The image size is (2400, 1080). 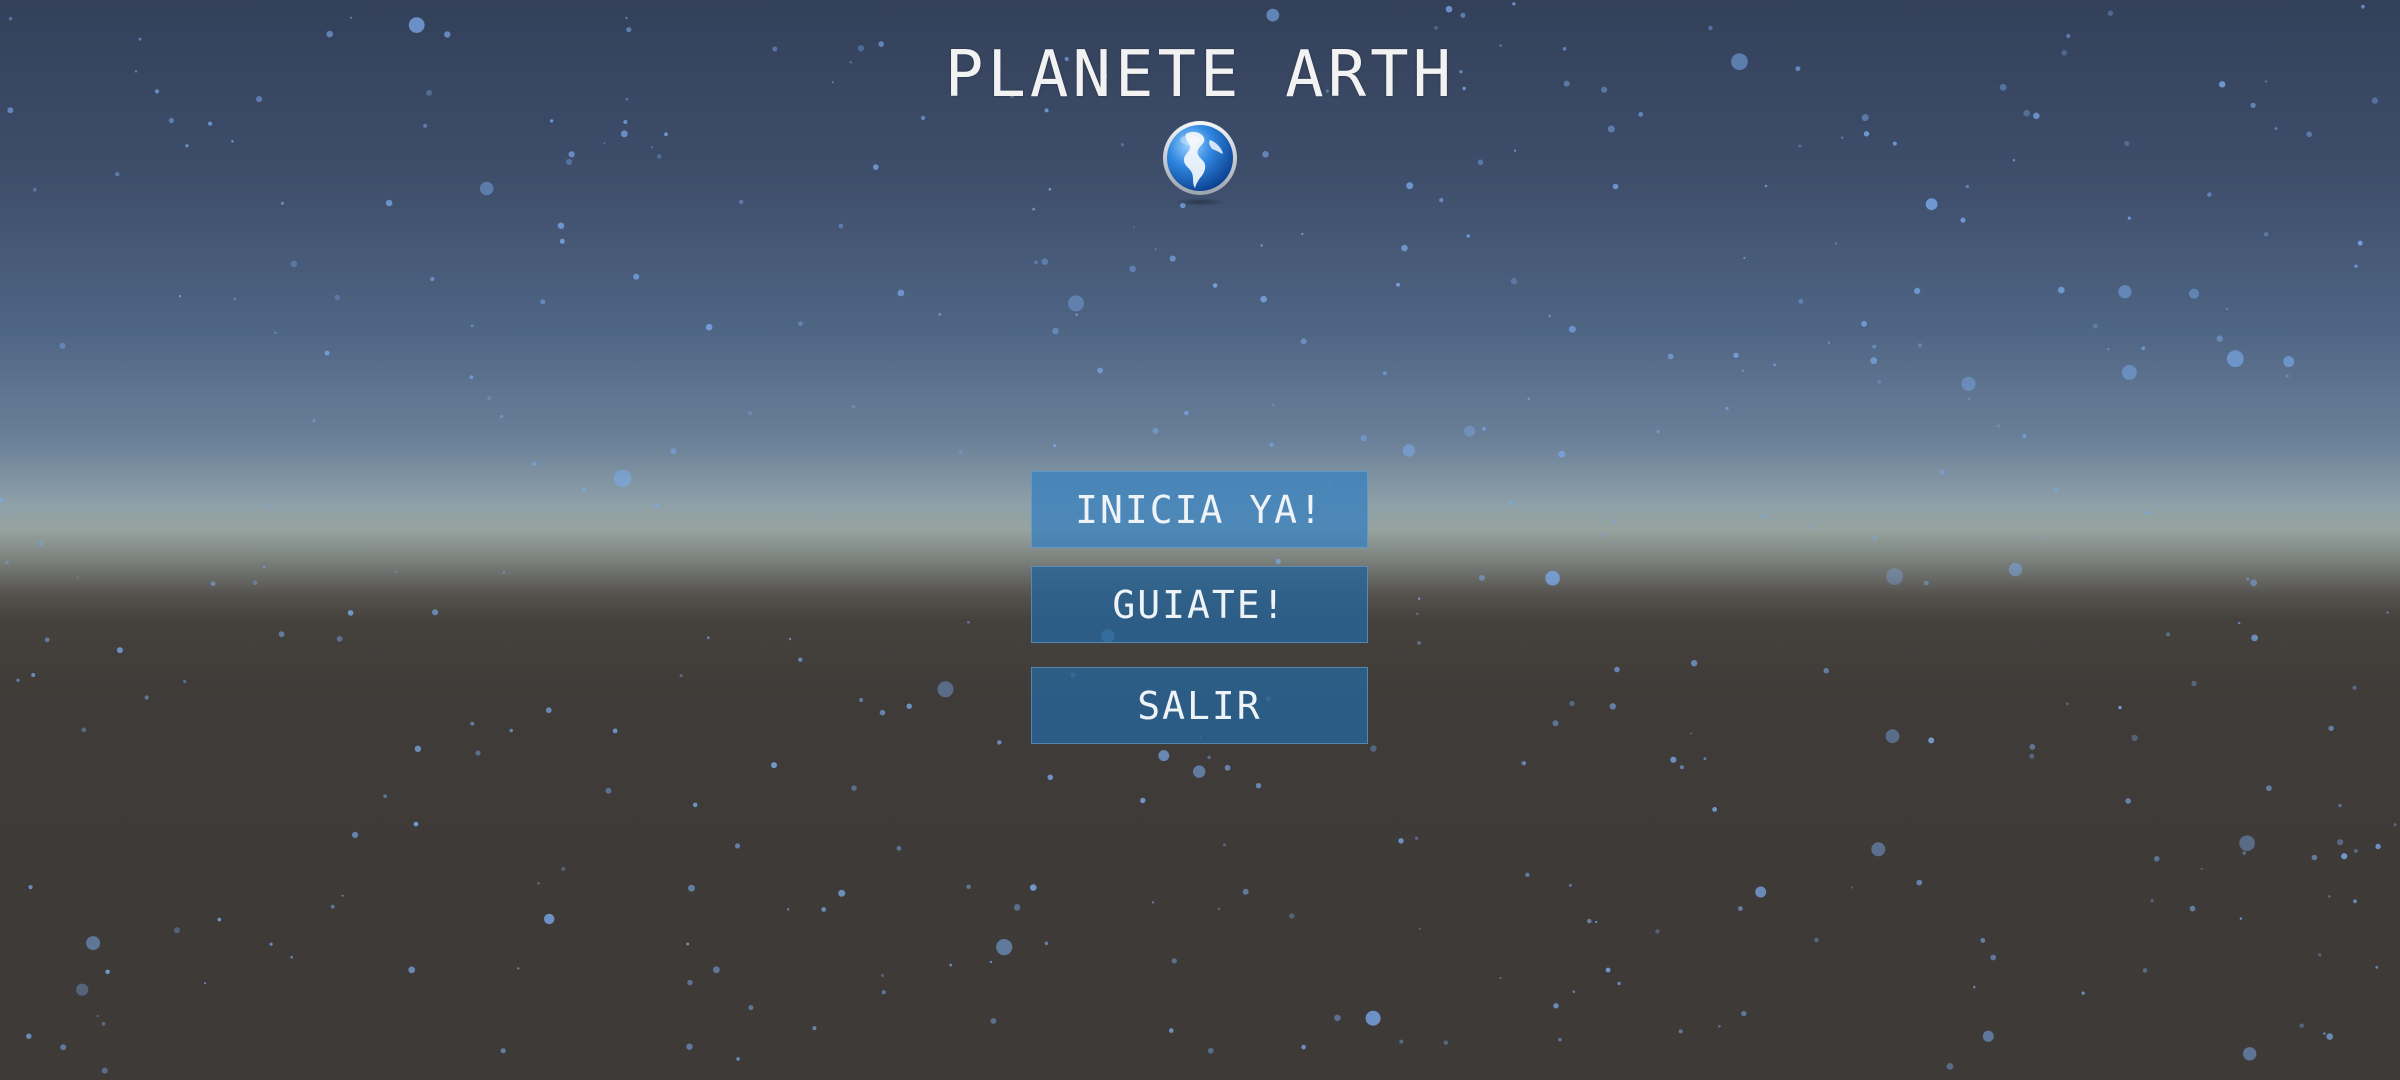 I want to click on exit-button: SALIR, so click(x=1199, y=705).